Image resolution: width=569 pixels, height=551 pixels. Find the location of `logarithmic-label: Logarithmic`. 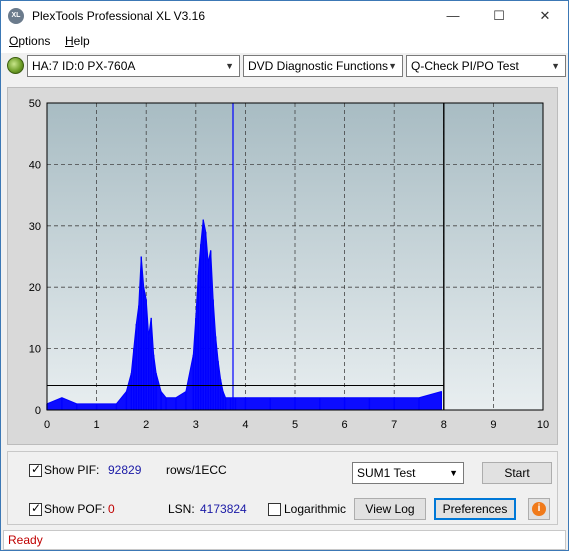

logarithmic-label: Logarithmic is located at coordinates (315, 509).